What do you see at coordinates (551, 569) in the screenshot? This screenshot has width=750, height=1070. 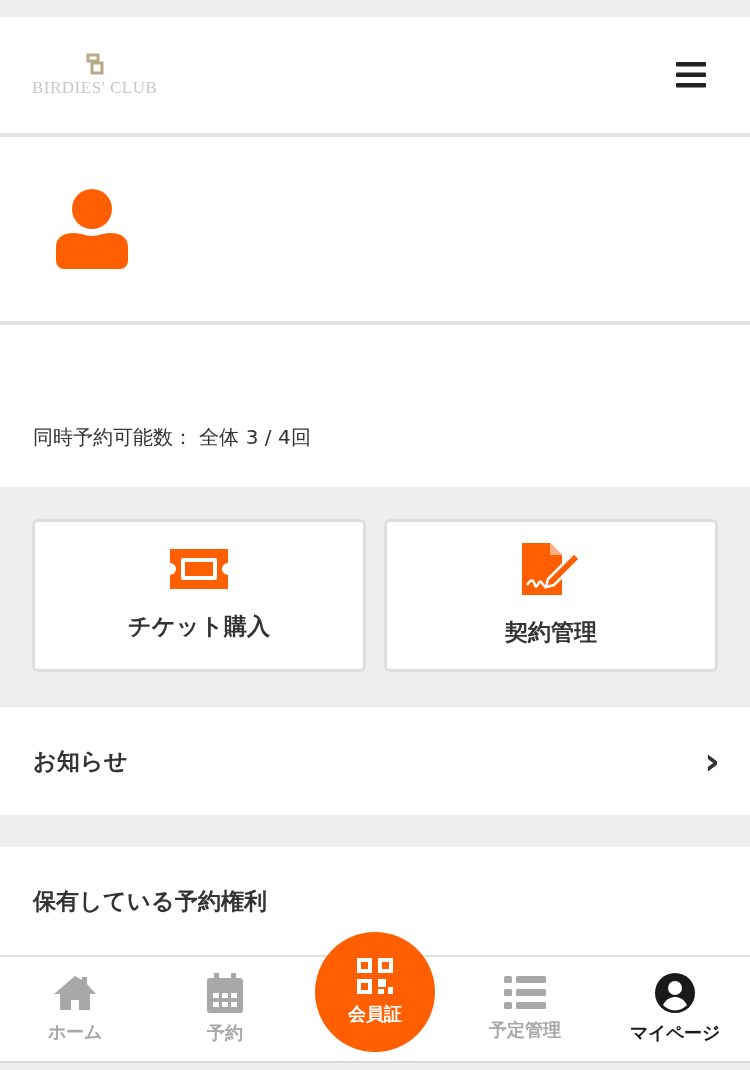 I see `document-pen-icon` at bounding box center [551, 569].